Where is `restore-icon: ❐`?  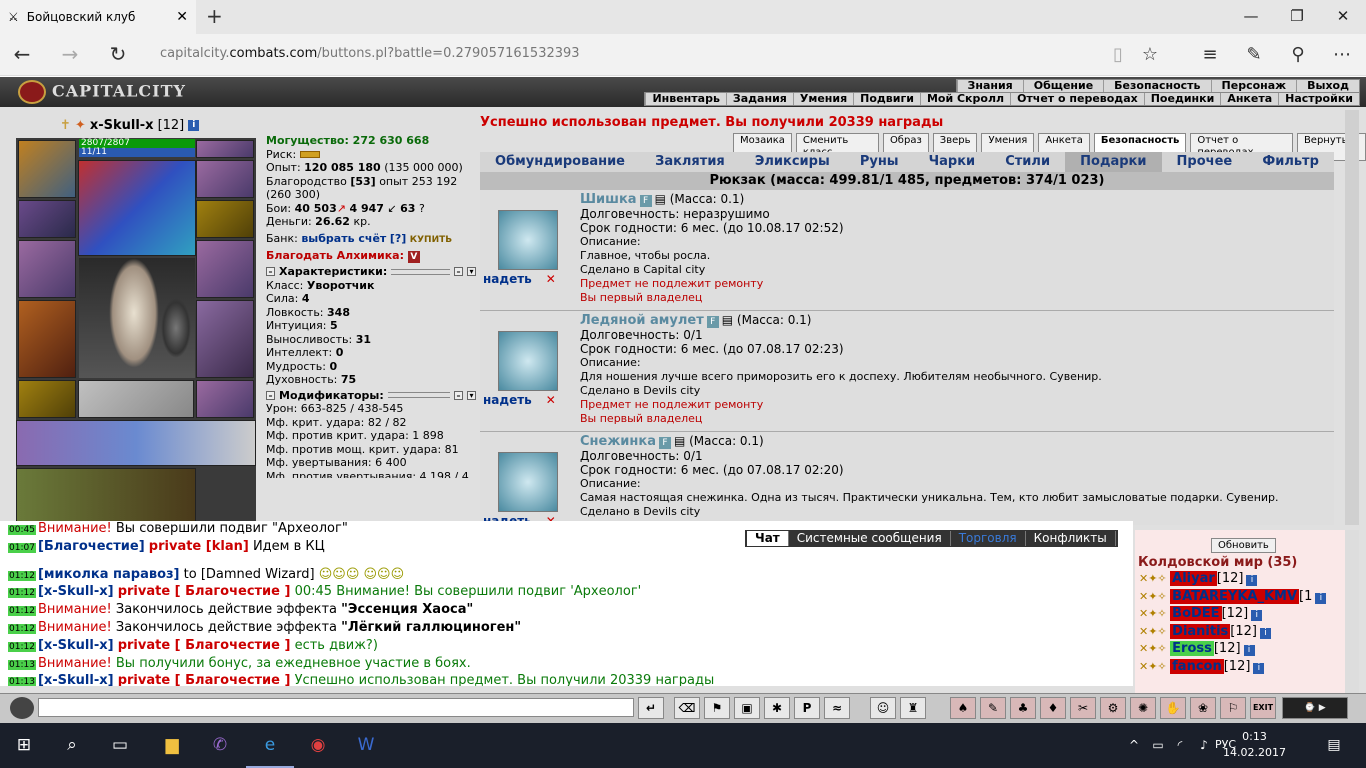
restore-icon: ❐ is located at coordinates (1297, 17).